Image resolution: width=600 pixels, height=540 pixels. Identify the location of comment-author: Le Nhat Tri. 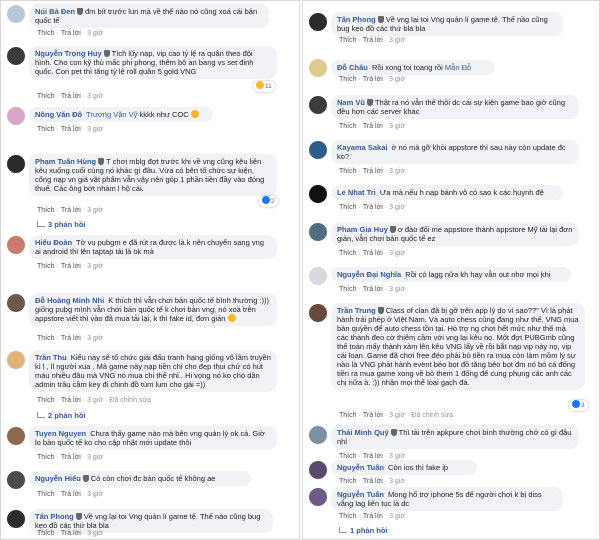
(356, 192).